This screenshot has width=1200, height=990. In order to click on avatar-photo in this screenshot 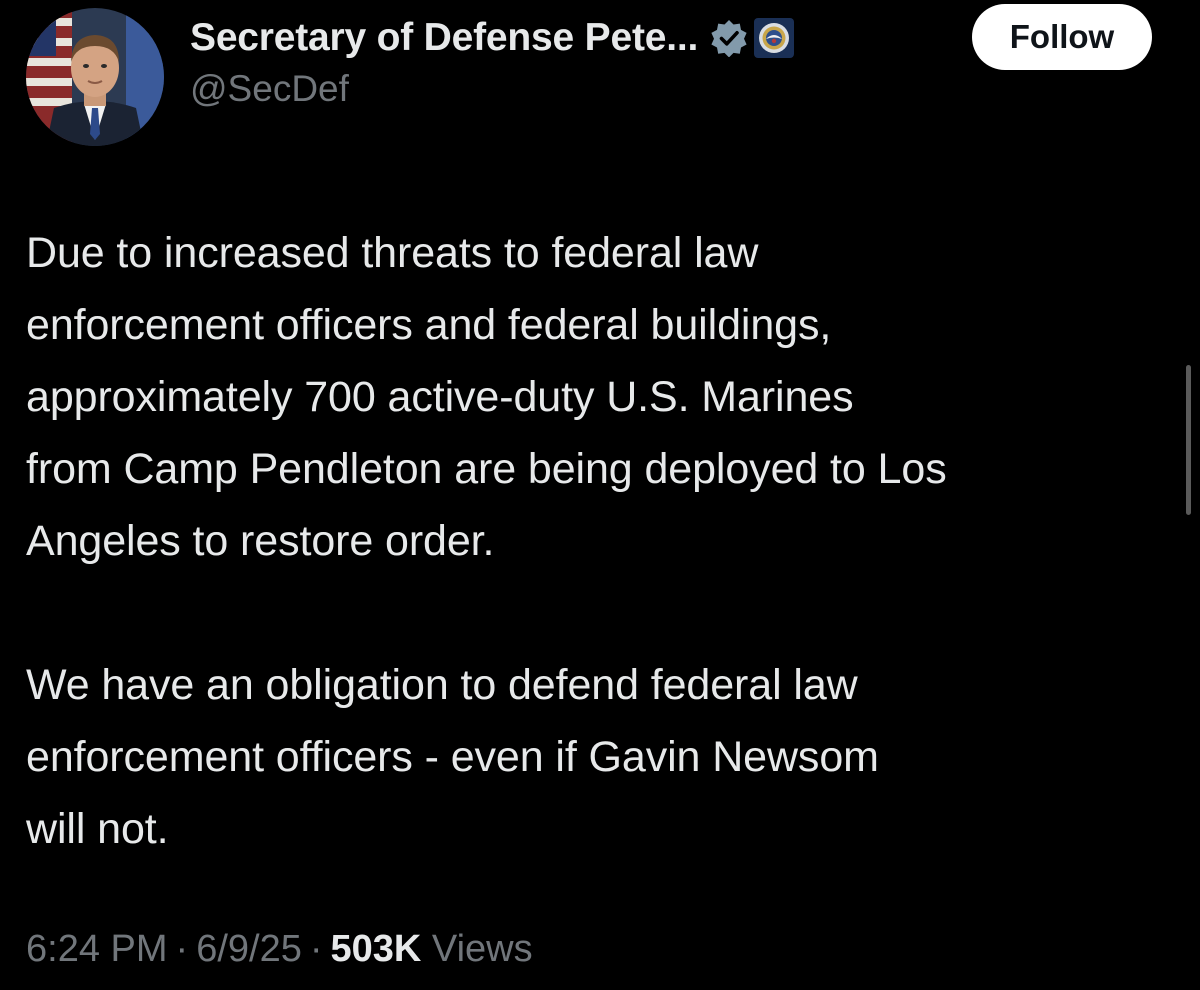, I will do `click(95, 77)`.